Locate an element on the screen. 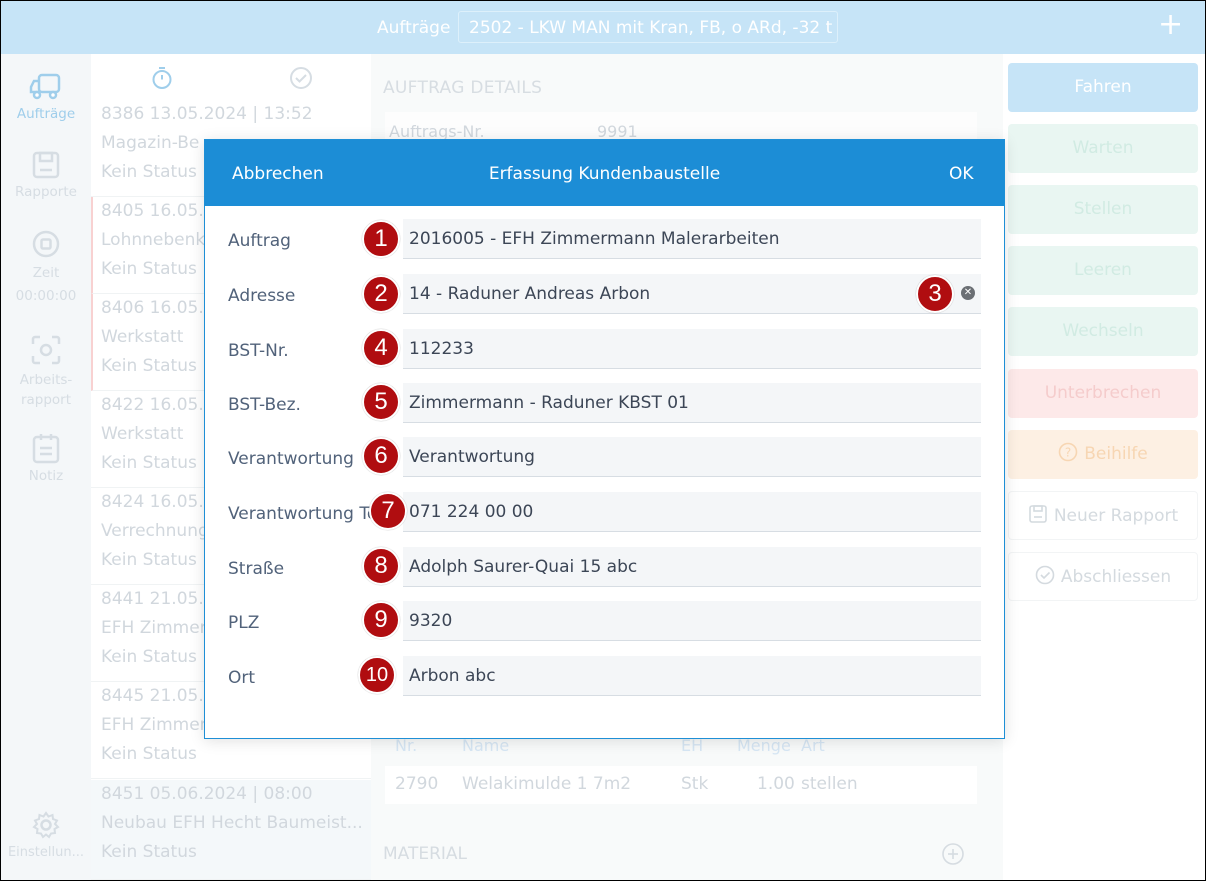  strasse-input is located at coordinates (692, 567).